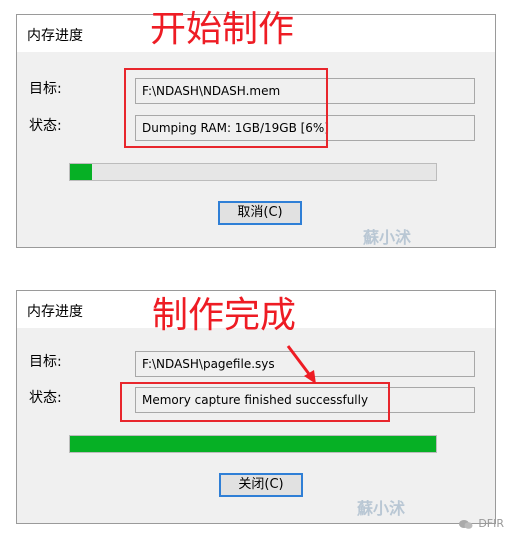 The height and width of the screenshot is (543, 512). I want to click on footer-credit: DFIR, so click(481, 523).